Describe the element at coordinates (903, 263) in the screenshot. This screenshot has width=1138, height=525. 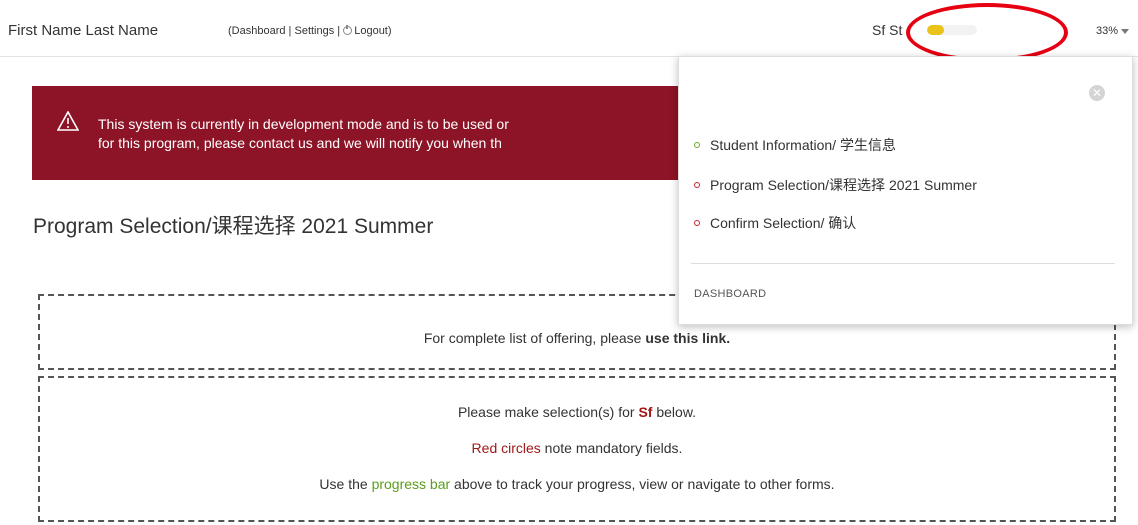
I see `dropdown-divider` at that location.